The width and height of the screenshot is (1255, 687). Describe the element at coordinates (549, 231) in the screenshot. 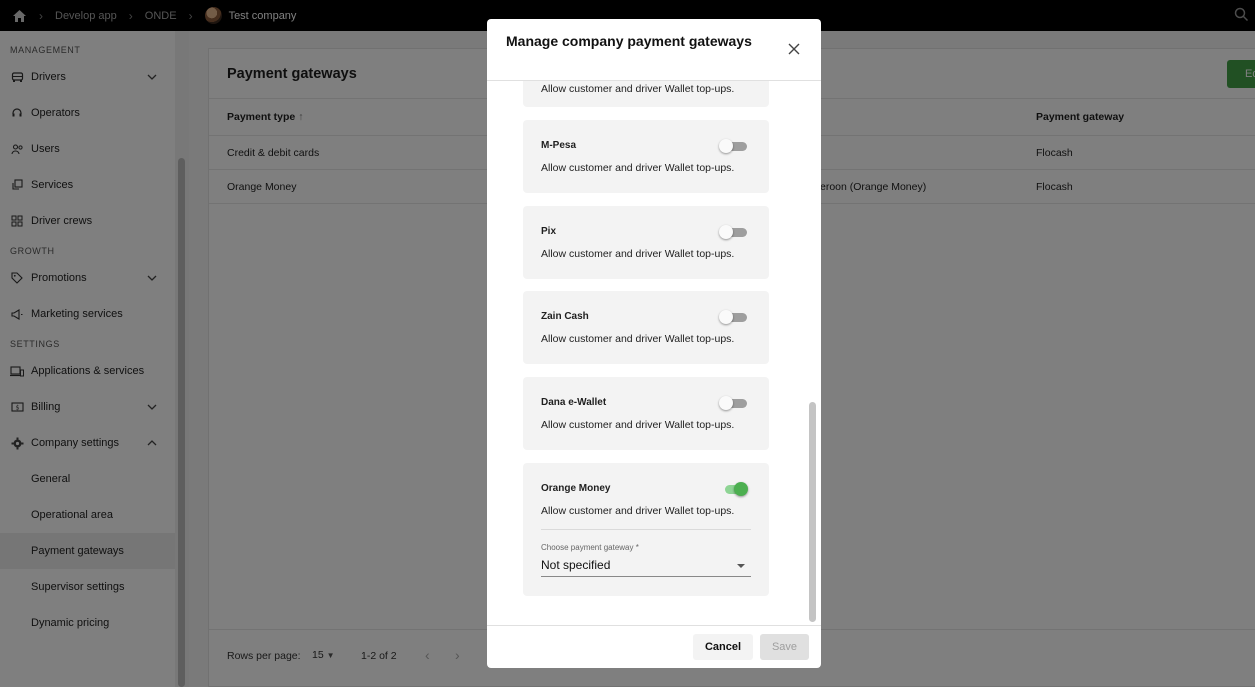

I see `gateway-name: Pix` at that location.